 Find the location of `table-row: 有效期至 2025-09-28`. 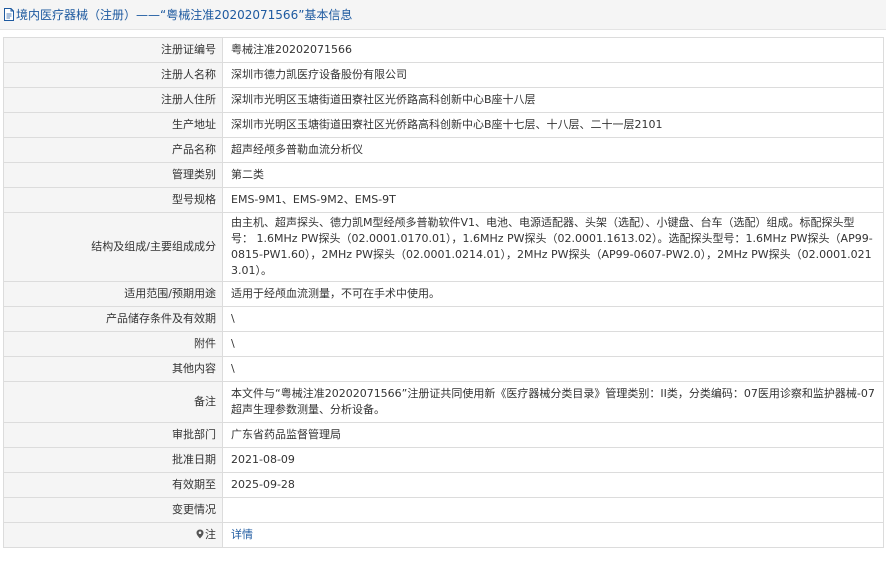

table-row: 有效期至 2025-09-28 is located at coordinates (443, 485).